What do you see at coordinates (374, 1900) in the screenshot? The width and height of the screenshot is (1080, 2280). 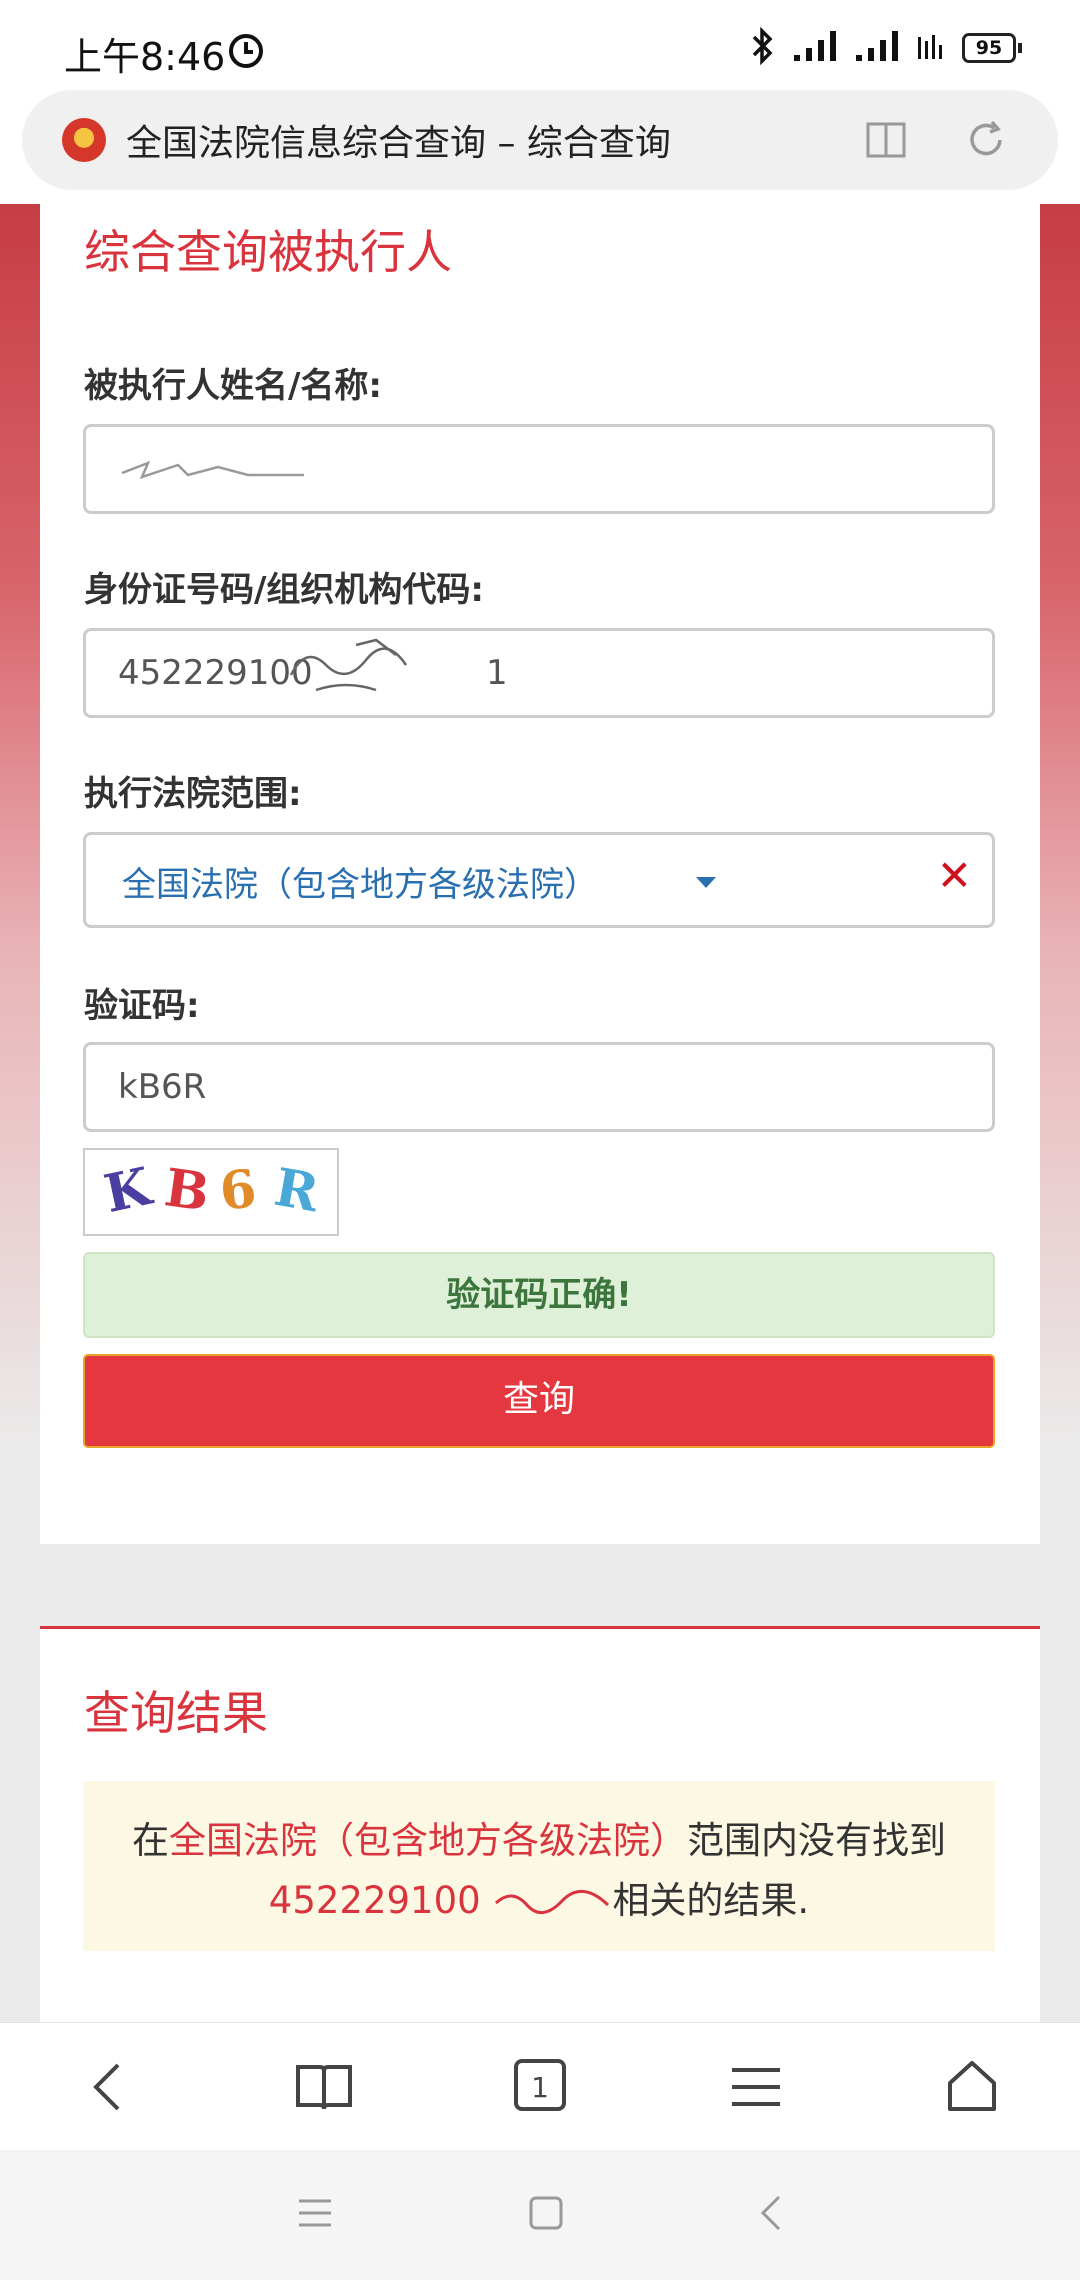 I see `result-query-id: 452229100` at bounding box center [374, 1900].